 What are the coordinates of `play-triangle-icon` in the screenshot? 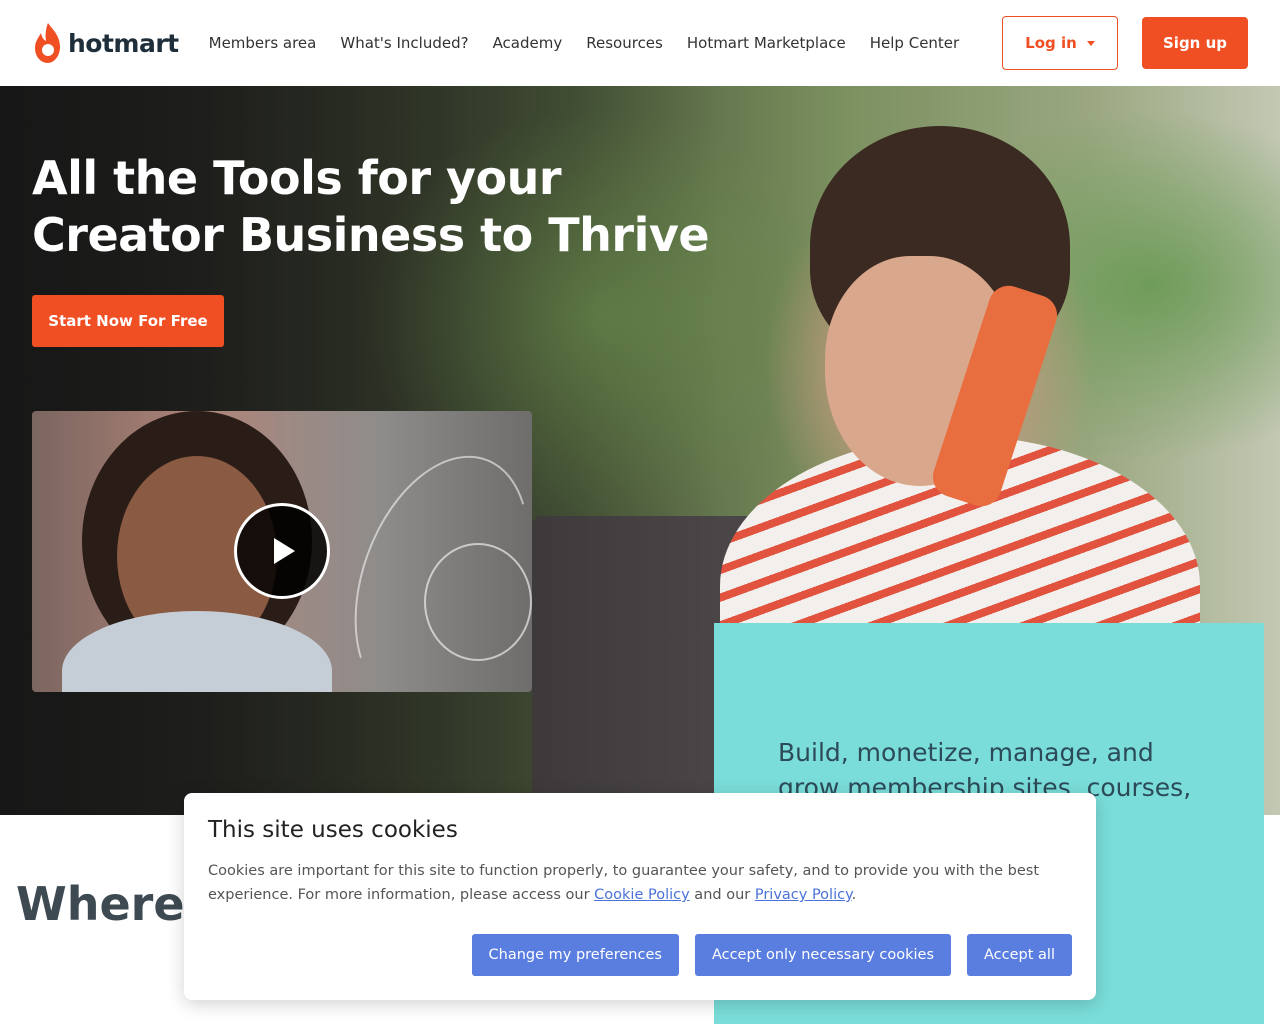 It's located at (284, 551).